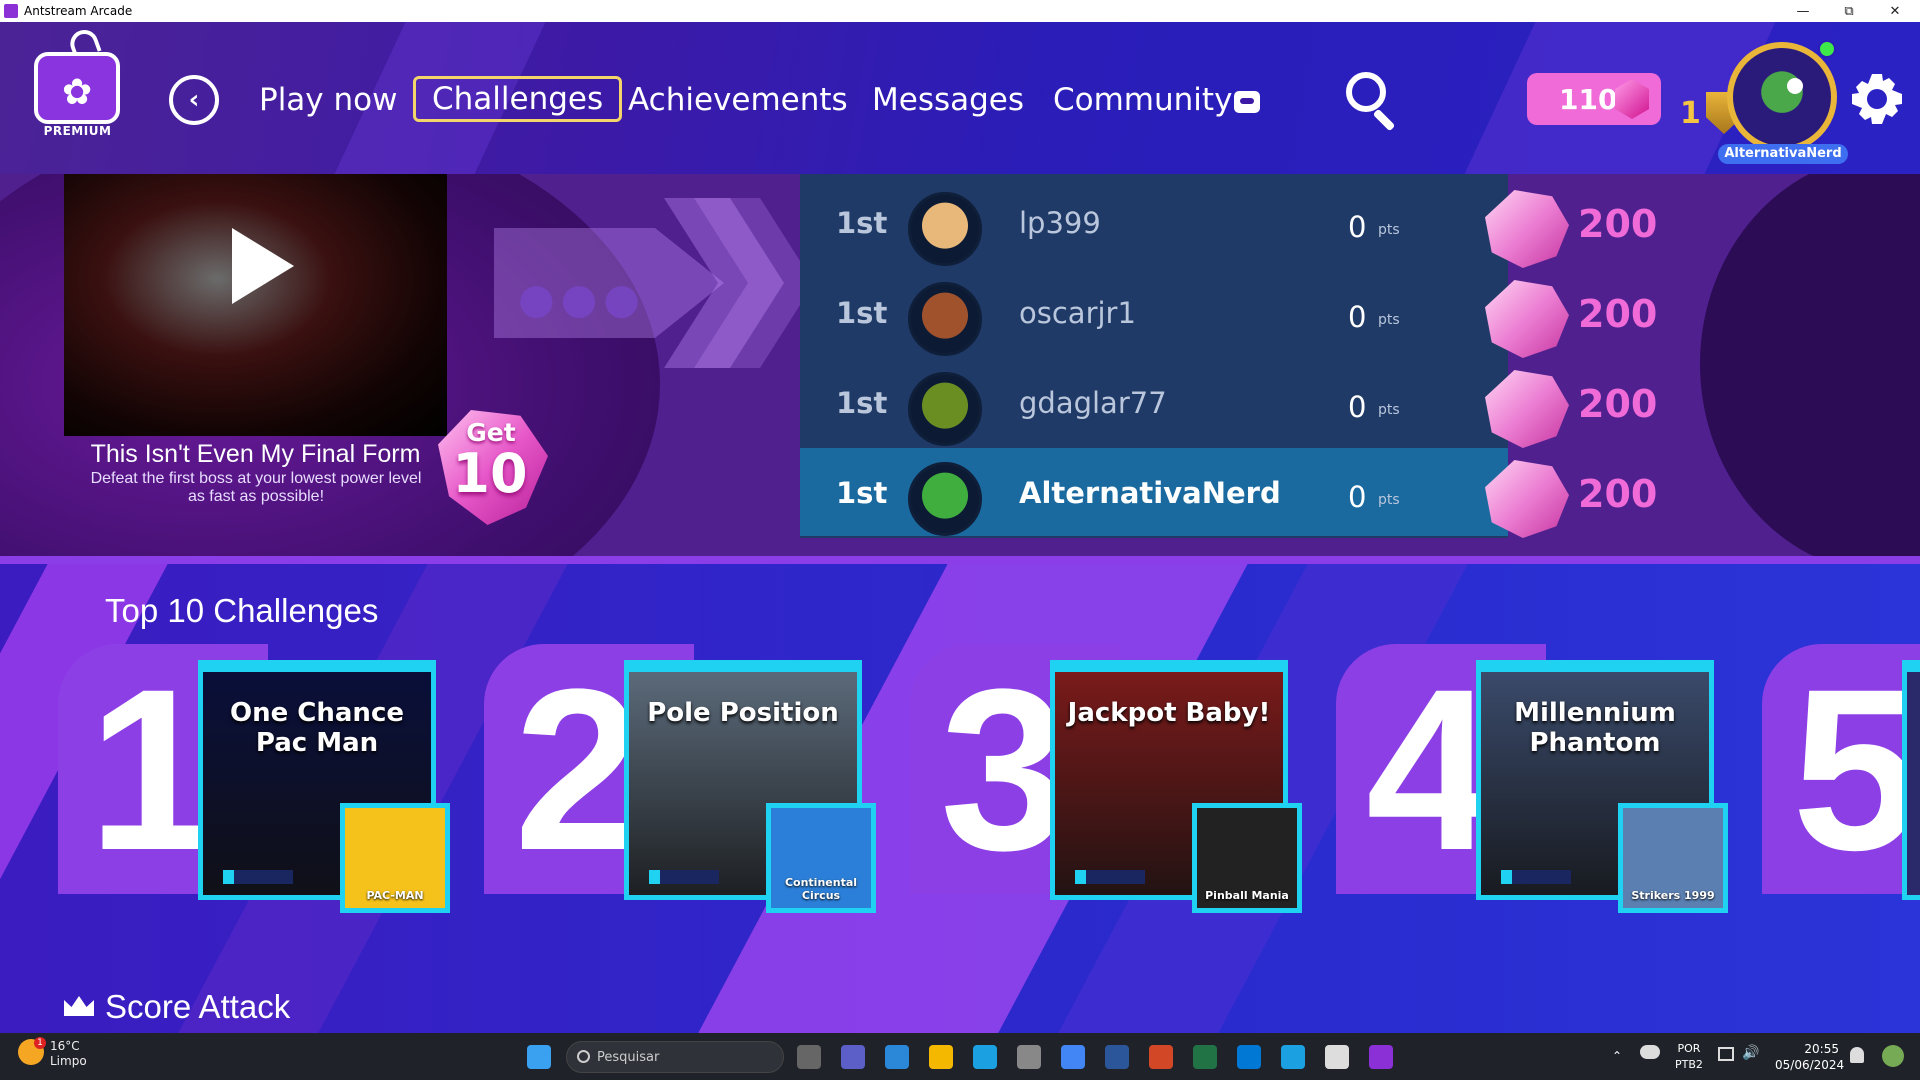 The height and width of the screenshot is (1080, 1920). I want to click on unknown-icon, so click(1029, 1057).